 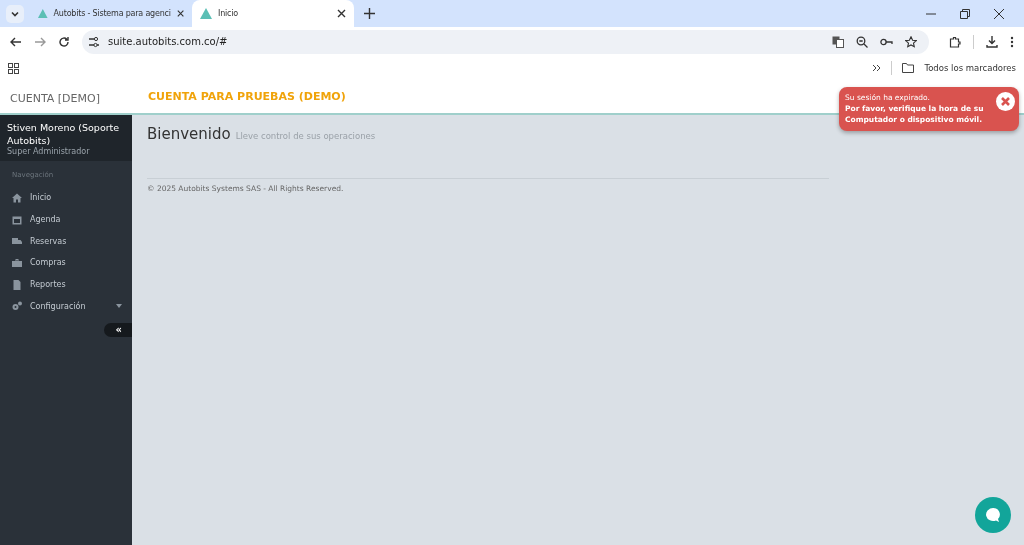 I want to click on puzzle-icon, so click(x=955, y=41).